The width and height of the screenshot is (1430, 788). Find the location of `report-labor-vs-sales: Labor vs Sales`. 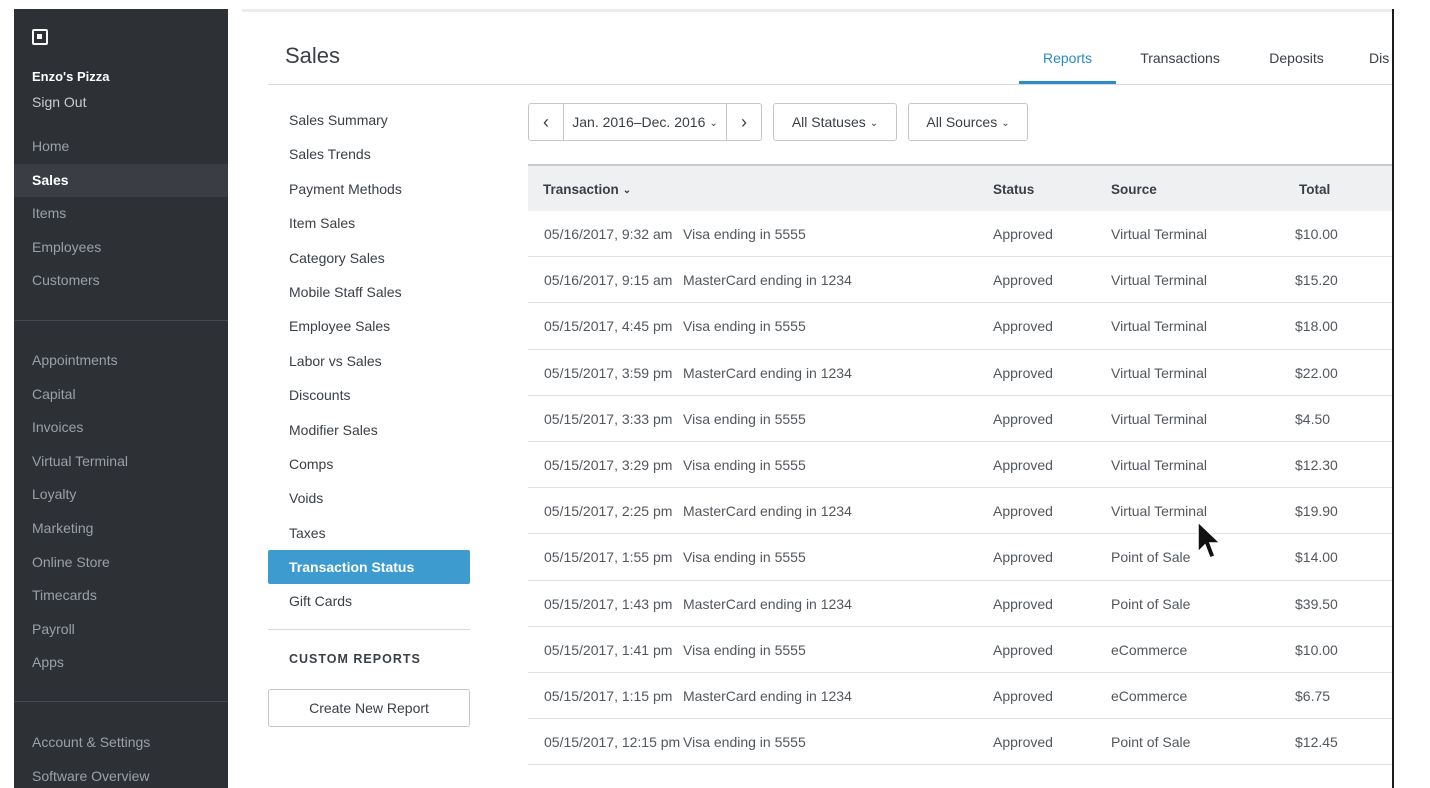

report-labor-vs-sales: Labor vs Sales is located at coordinates (369, 361).